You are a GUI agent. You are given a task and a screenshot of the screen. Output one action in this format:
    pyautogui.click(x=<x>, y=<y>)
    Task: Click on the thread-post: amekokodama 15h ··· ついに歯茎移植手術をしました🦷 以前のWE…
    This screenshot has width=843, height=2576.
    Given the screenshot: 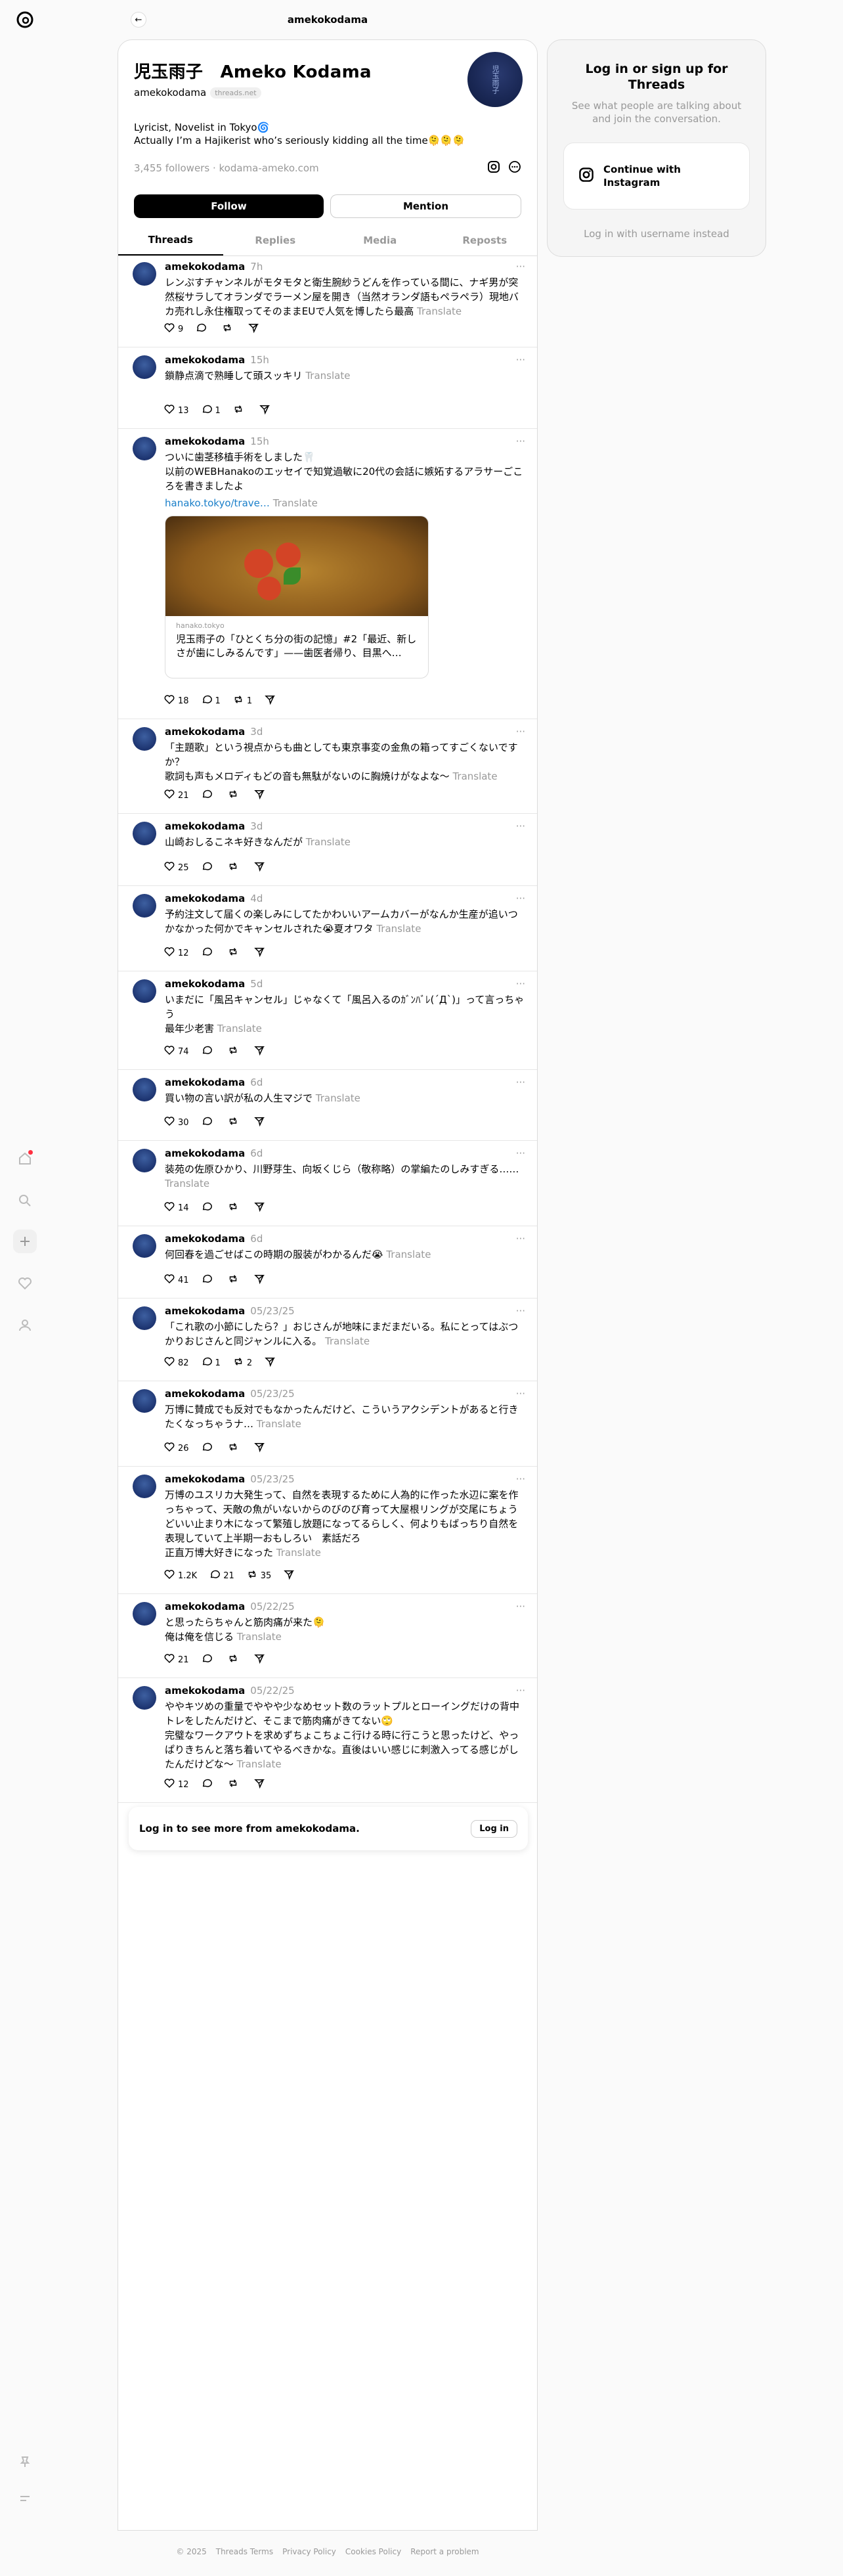 What is the action you would take?
    pyautogui.click(x=327, y=574)
    